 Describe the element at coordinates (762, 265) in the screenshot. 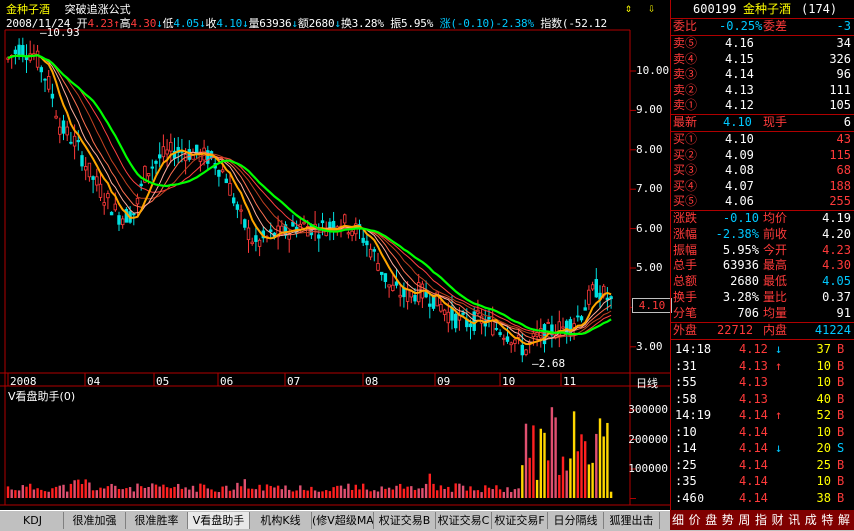

I see `stat-row: 总手 63936 最高 4.30` at that location.